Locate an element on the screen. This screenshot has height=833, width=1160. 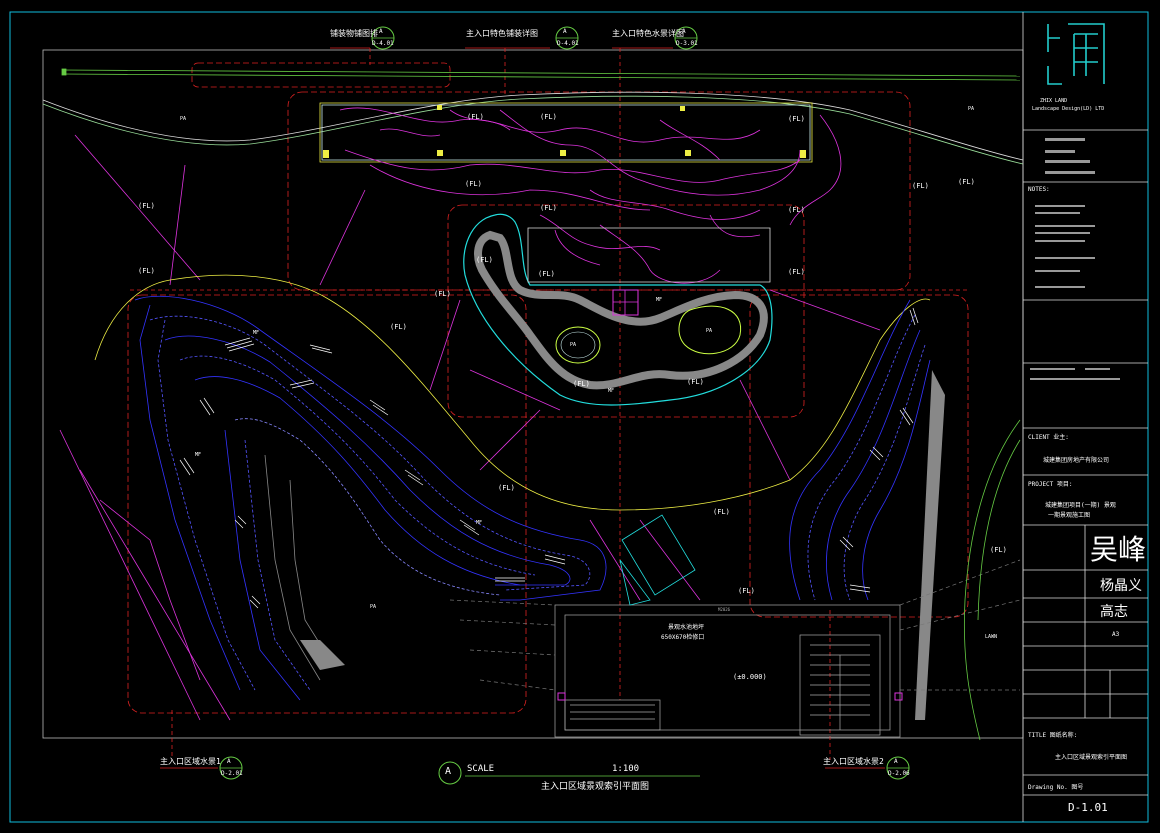
callout-label-paving: 铺装物铺图排 is located at coordinates (354, 33).